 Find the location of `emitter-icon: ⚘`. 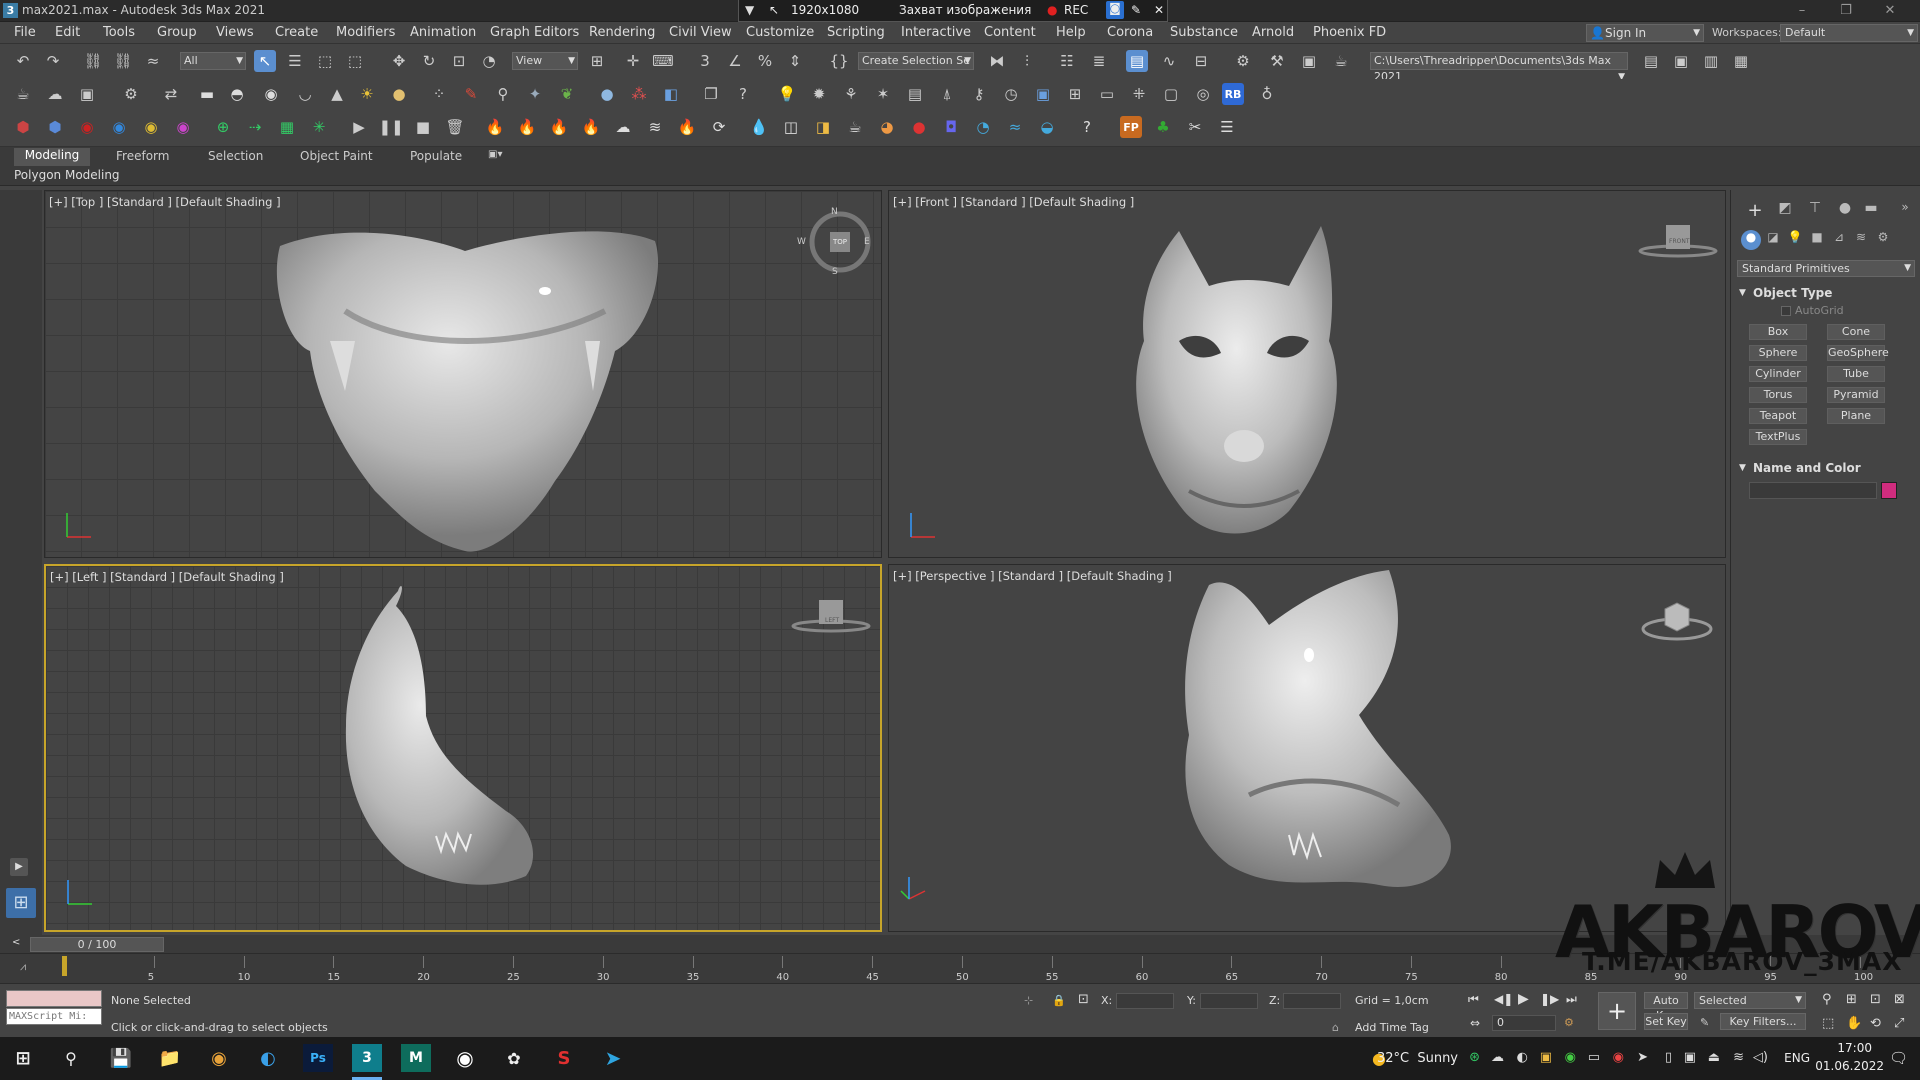

emitter-icon: ⚘ is located at coordinates (851, 94).